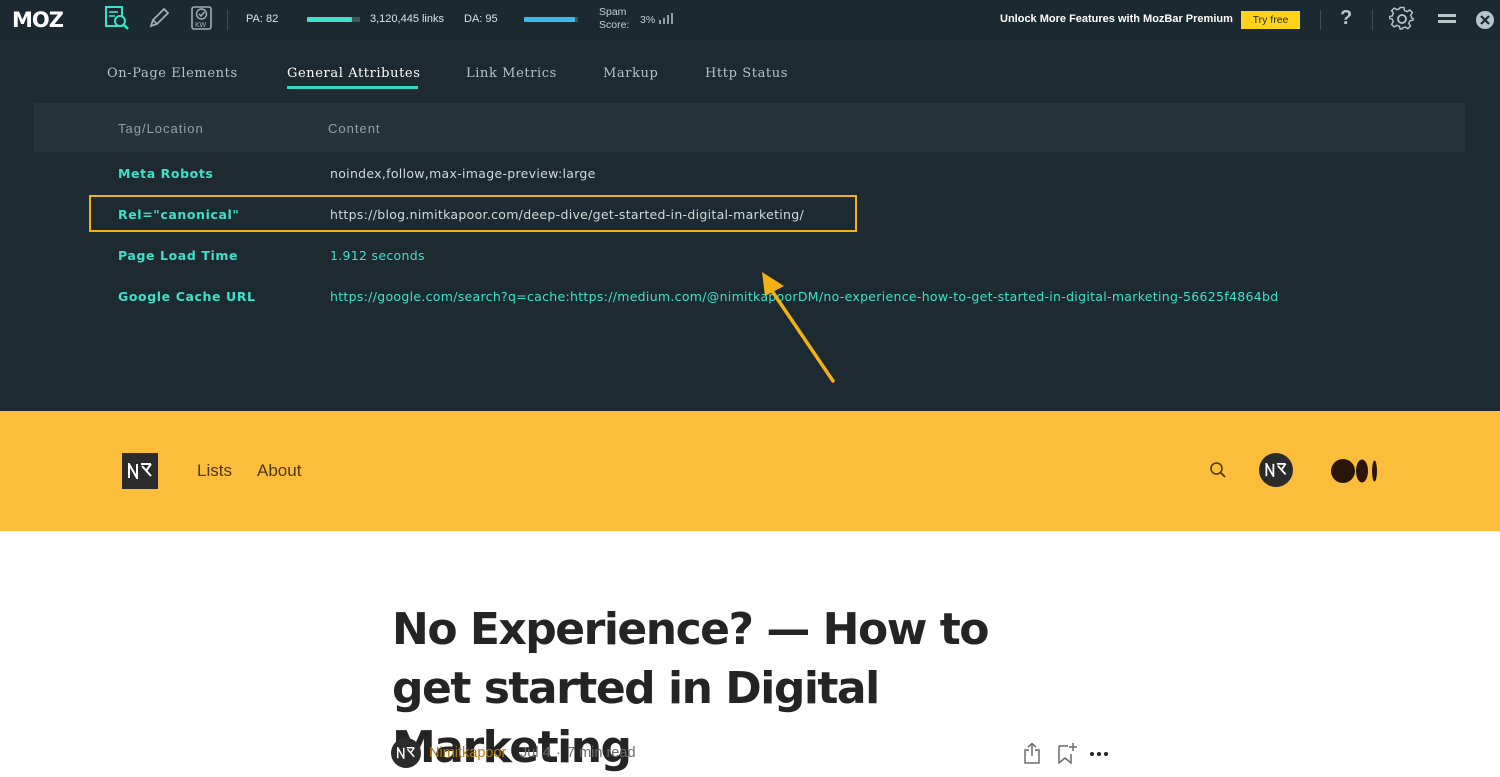 The image size is (1500, 777). I want to click on page-analysis-icon, so click(117, 18).